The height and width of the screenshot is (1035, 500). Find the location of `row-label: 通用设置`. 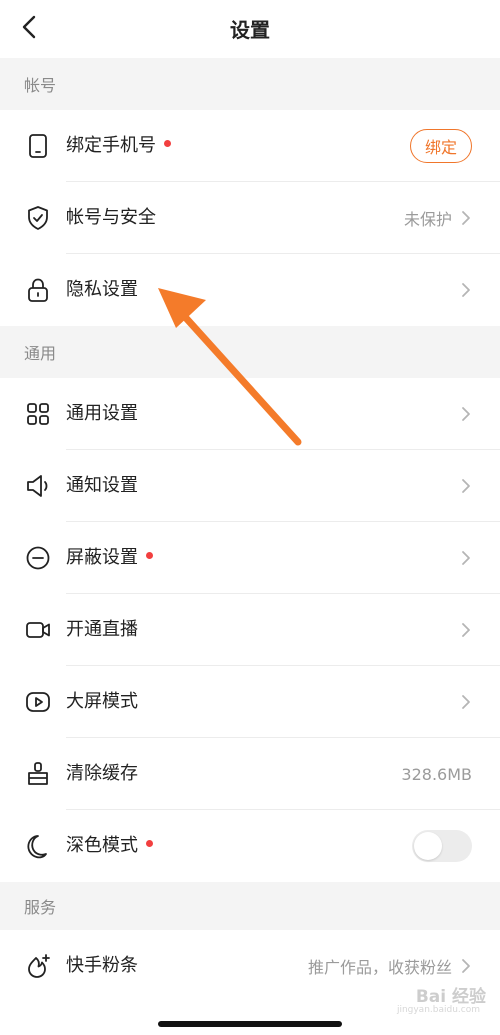

row-label: 通用设置 is located at coordinates (102, 413).